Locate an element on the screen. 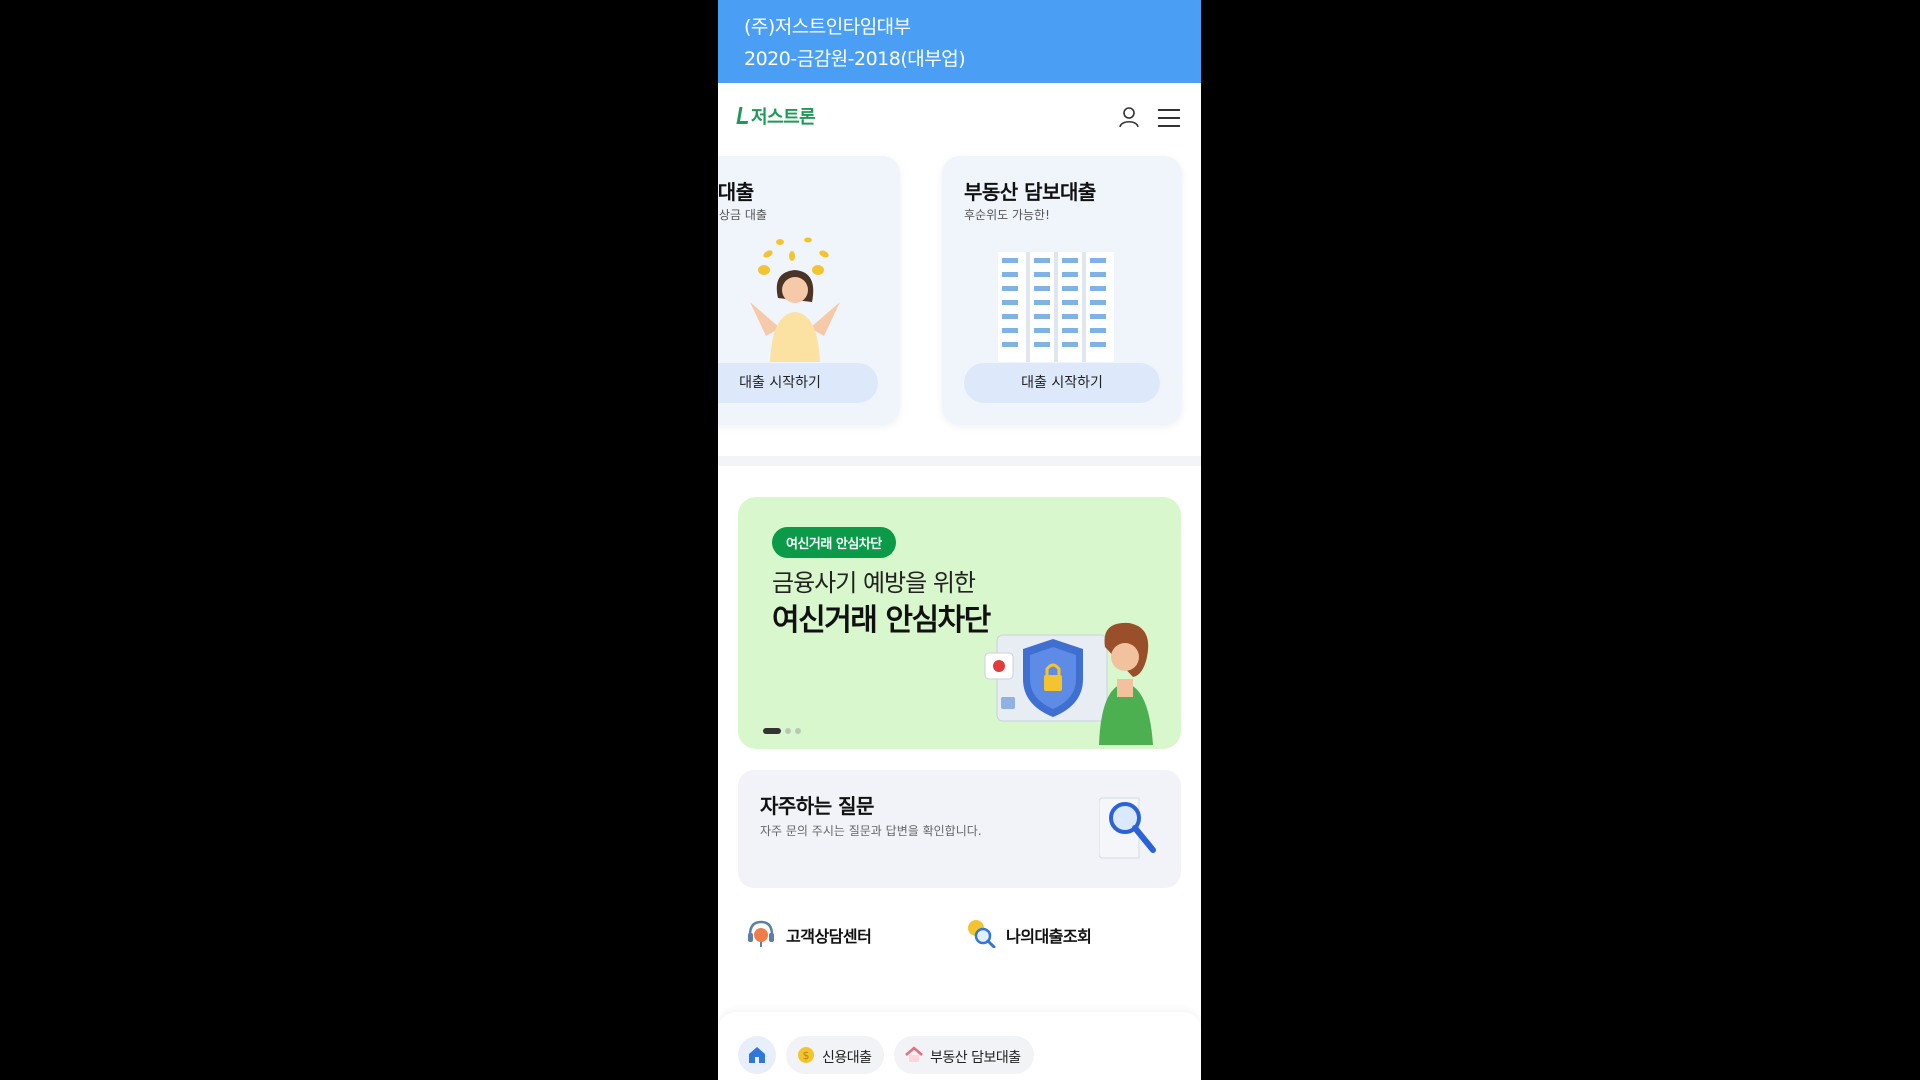  section-divider is located at coordinates (959, 461).